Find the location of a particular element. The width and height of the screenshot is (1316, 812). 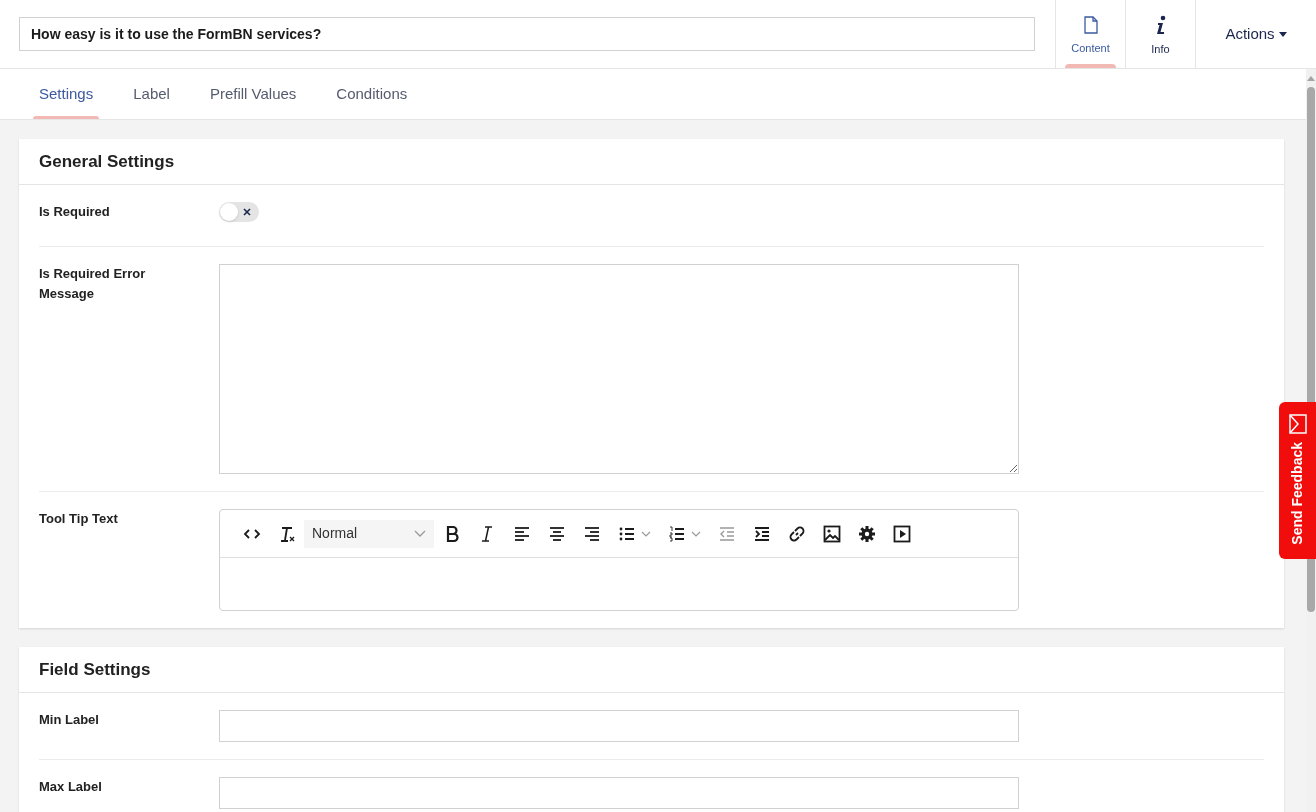

align-right-icon is located at coordinates (591, 533).